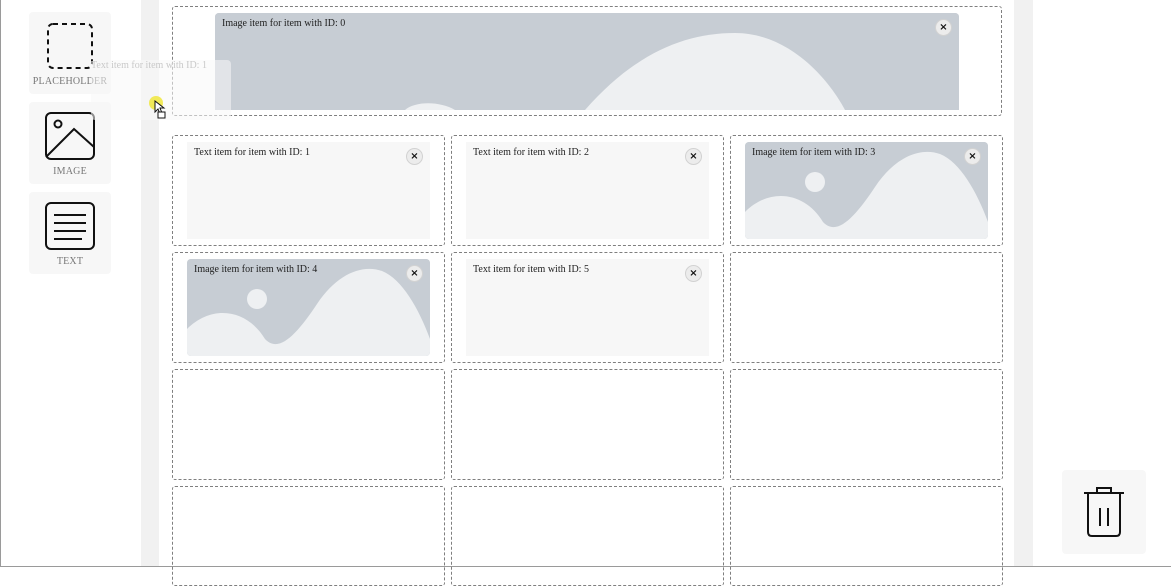 The image size is (1172, 586). I want to click on image-icon, so click(70, 136).